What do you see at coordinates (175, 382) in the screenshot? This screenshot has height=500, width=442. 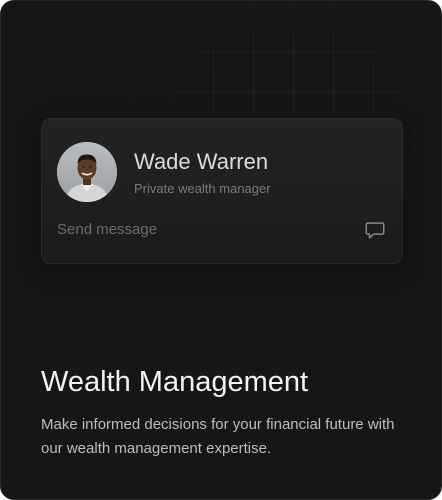 I see `feature-title: Wealth Management` at bounding box center [175, 382].